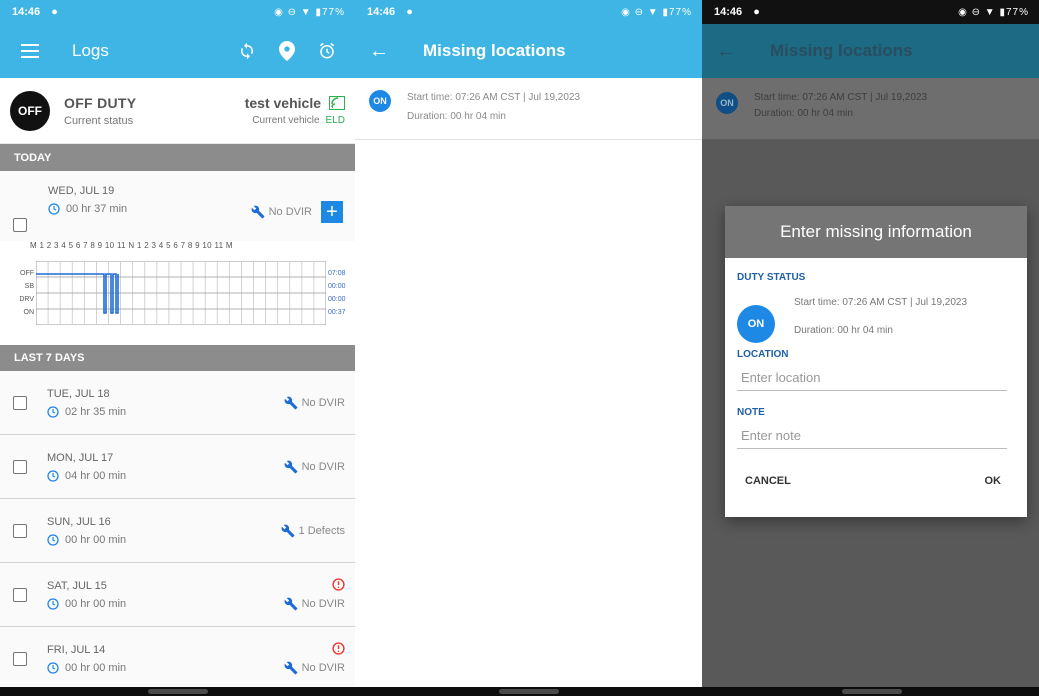 The image size is (1039, 696). I want to click on page-title: Logs, so click(90, 50).